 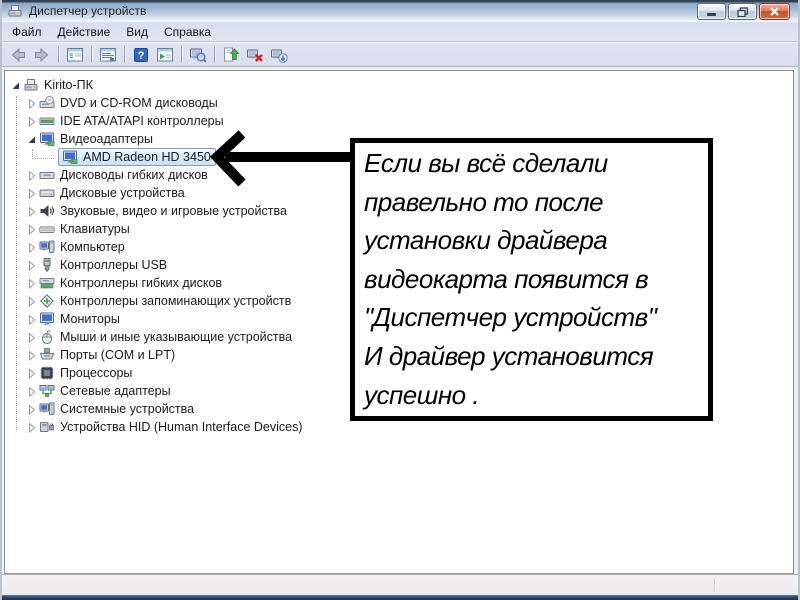 I want to click on bottom-edge-strip, so click(x=400, y=597).